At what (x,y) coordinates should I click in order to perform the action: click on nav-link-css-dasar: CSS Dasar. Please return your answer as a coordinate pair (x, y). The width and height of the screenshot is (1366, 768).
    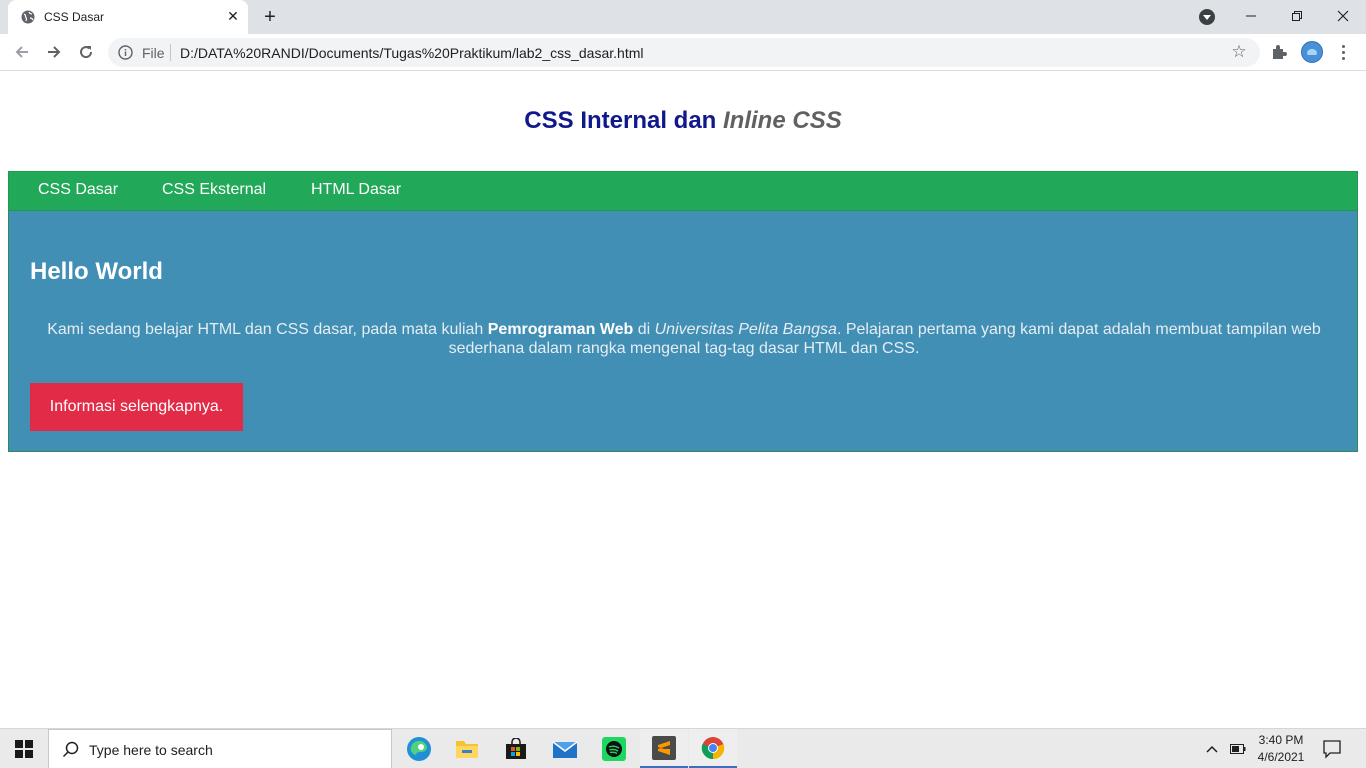
    Looking at the image, I should click on (78, 190).